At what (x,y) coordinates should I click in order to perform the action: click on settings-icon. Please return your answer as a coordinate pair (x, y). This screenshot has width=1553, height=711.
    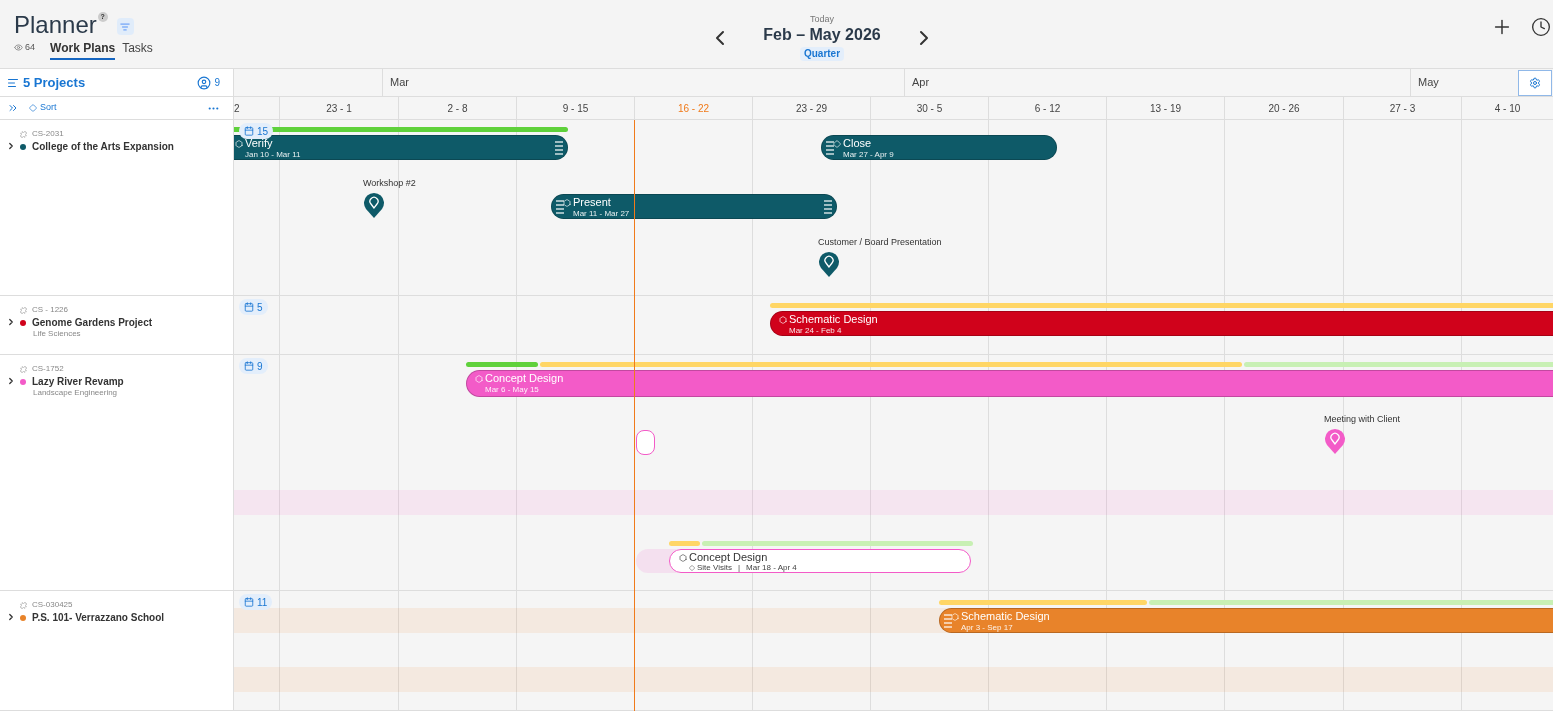
    Looking at the image, I should click on (1535, 83).